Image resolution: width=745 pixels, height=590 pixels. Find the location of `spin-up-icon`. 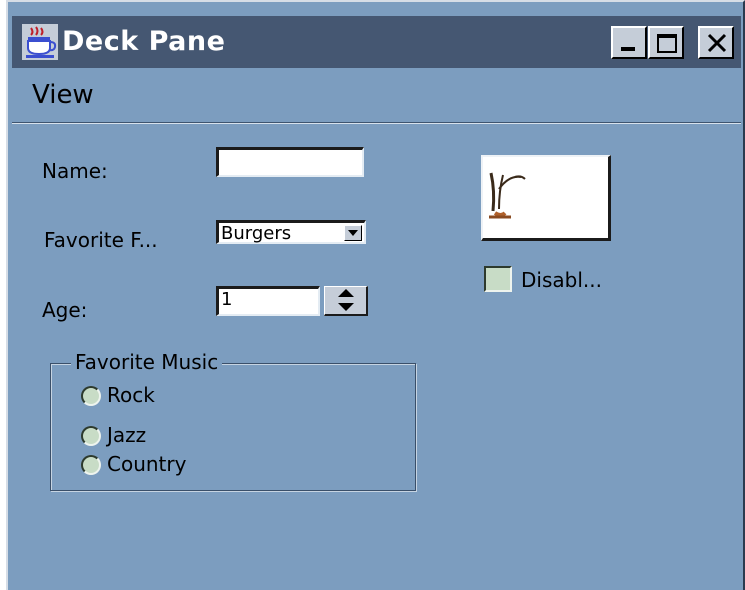

spin-up-icon is located at coordinates (345, 294).